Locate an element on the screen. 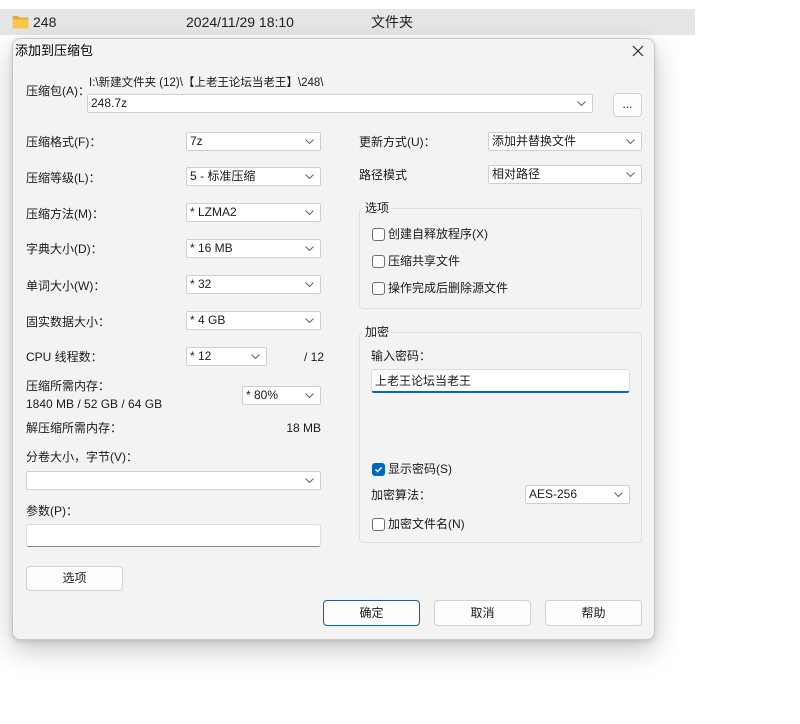 This screenshot has height=724, width=800. level-select: 5 - 标准压缩 is located at coordinates (253, 176).